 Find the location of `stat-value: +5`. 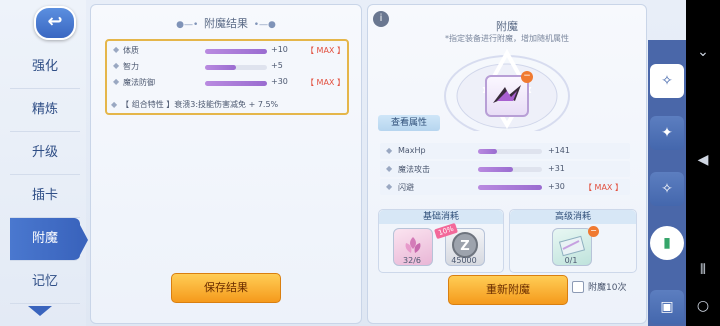

stat-value: +5 is located at coordinates (277, 65).